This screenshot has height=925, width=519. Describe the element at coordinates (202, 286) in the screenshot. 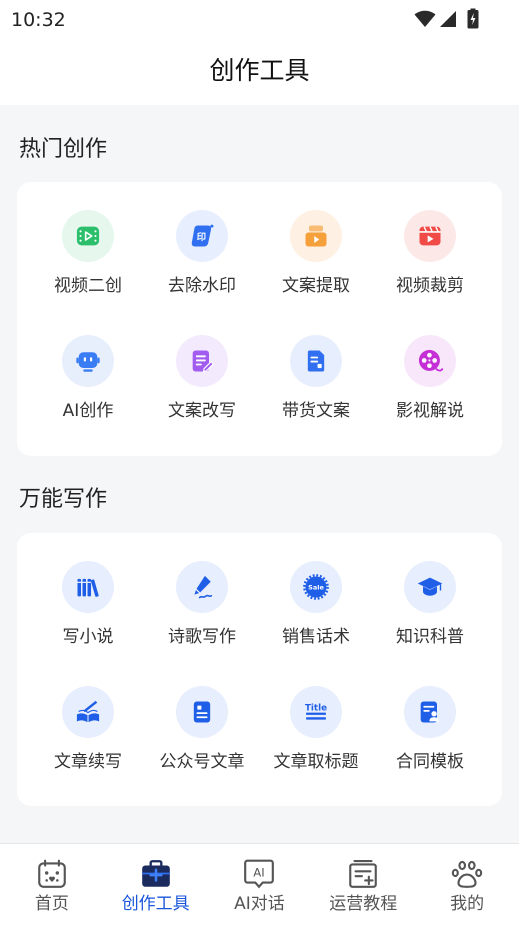

I see `tool-label: 去除水印` at that location.